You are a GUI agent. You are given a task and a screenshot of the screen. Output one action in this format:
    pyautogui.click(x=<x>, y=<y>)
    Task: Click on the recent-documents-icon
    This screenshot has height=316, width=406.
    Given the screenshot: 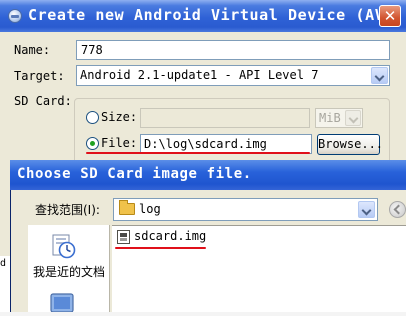 What is the action you would take?
    pyautogui.click(x=63, y=246)
    